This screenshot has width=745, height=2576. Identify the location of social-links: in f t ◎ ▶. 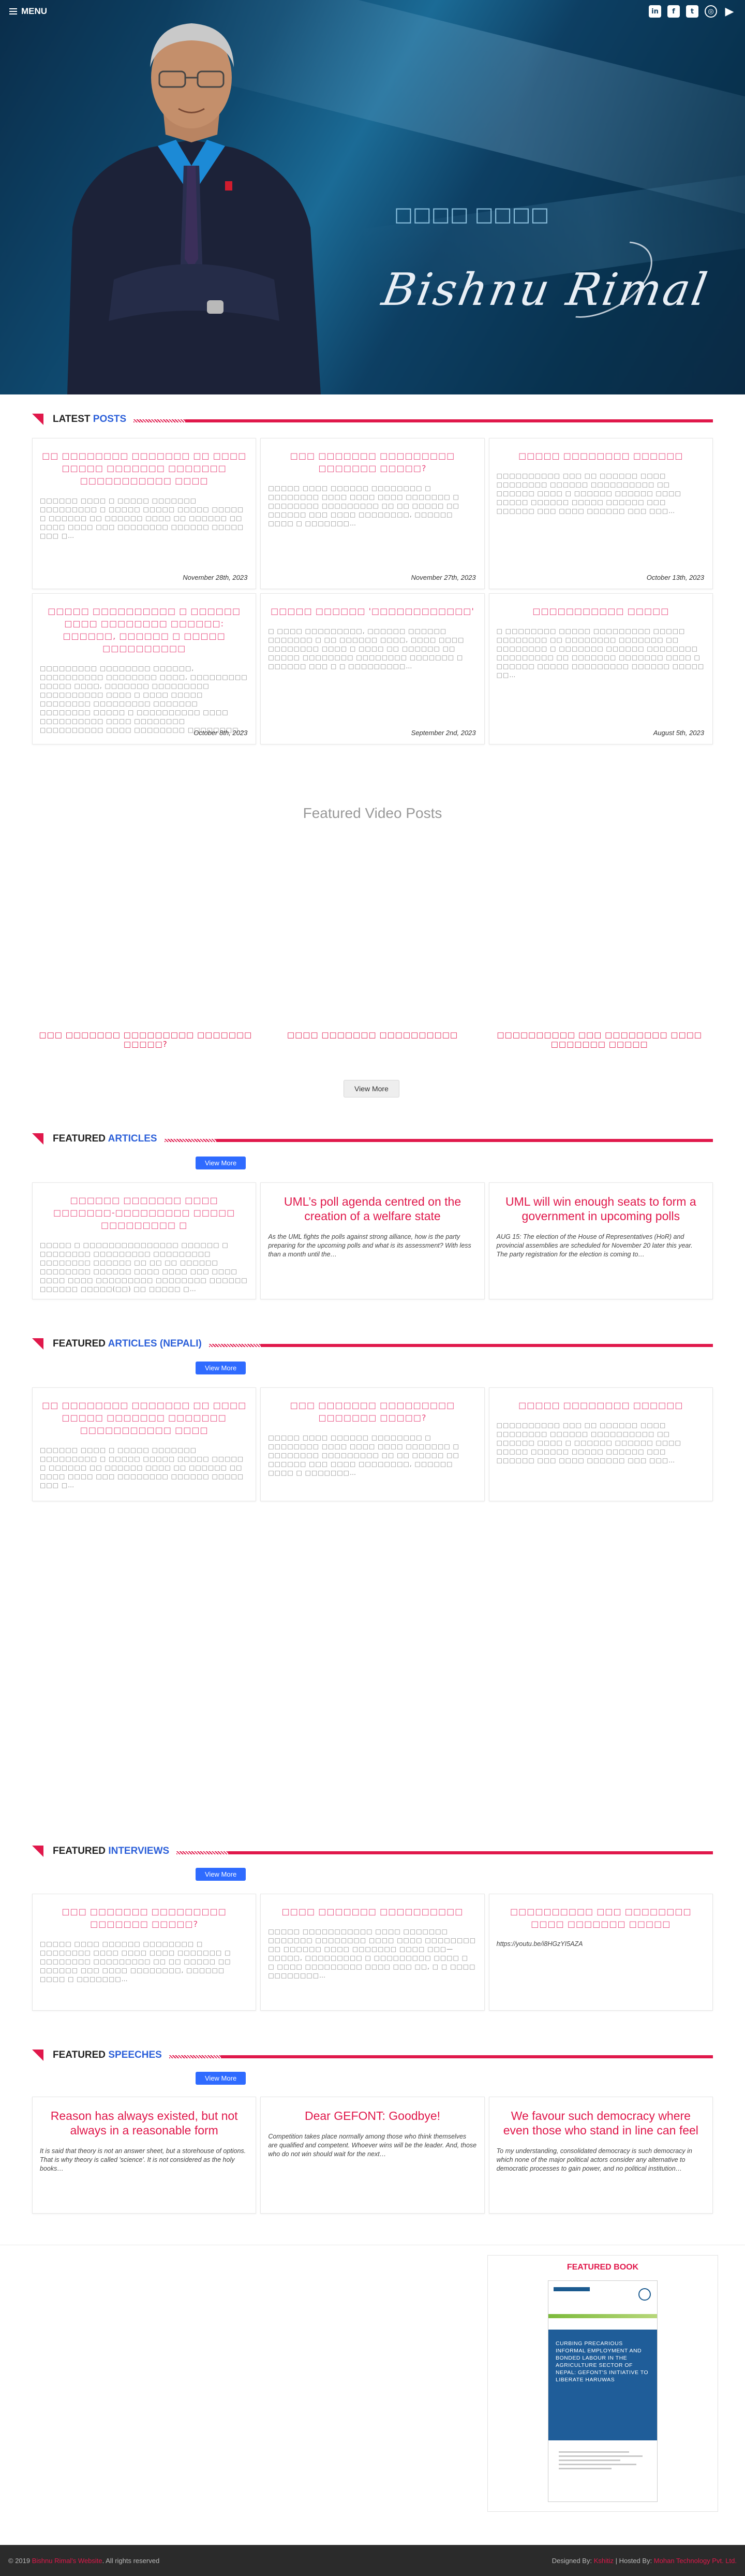
(693, 12).